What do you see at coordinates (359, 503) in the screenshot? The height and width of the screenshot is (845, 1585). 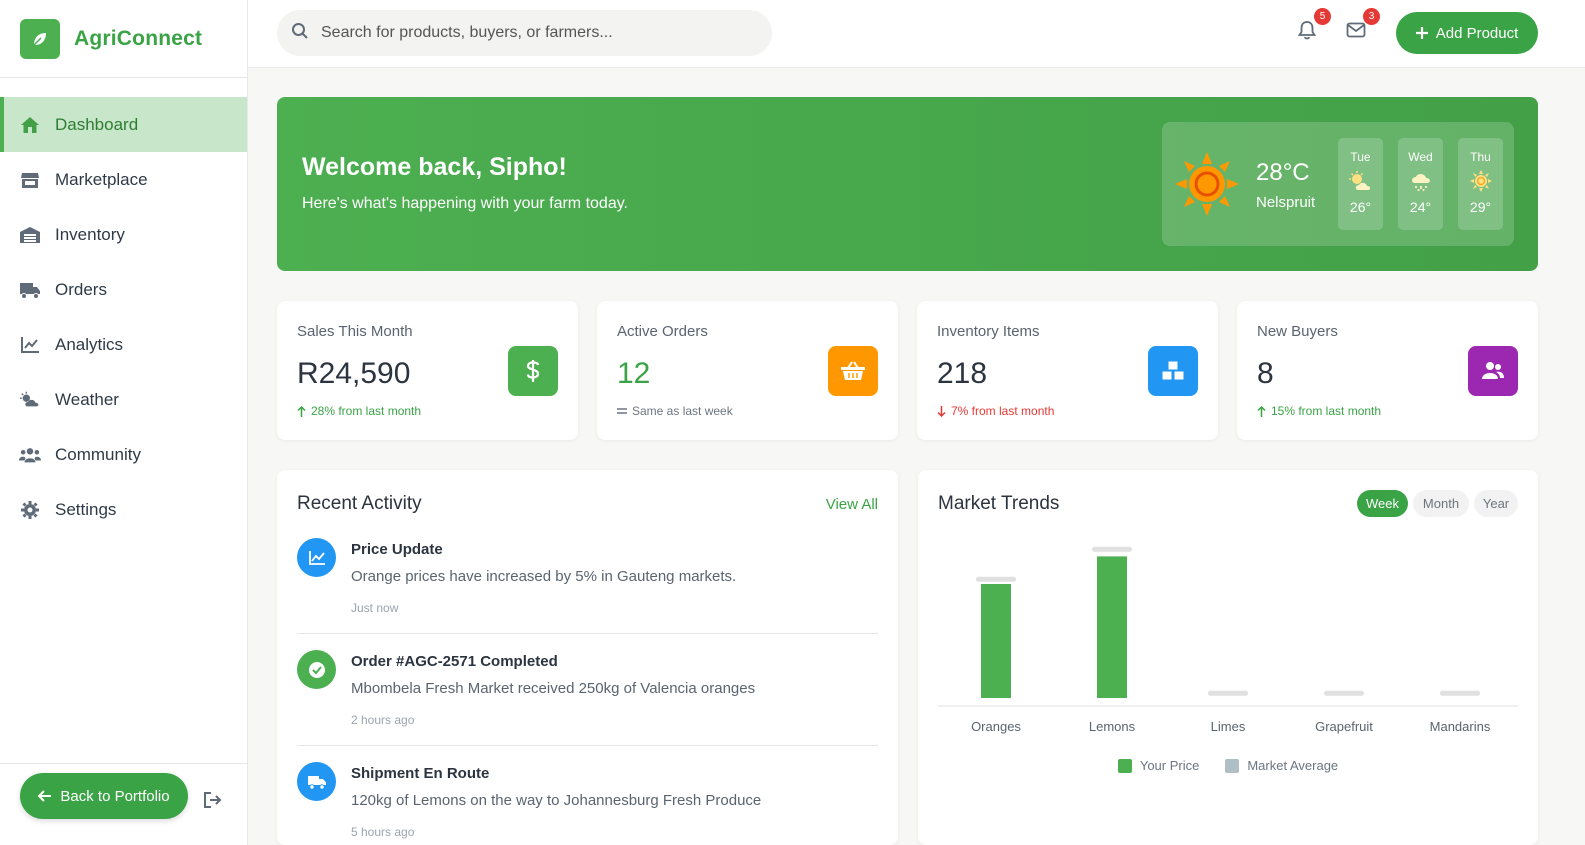 I see `recent-activity-title: Recent Activity` at bounding box center [359, 503].